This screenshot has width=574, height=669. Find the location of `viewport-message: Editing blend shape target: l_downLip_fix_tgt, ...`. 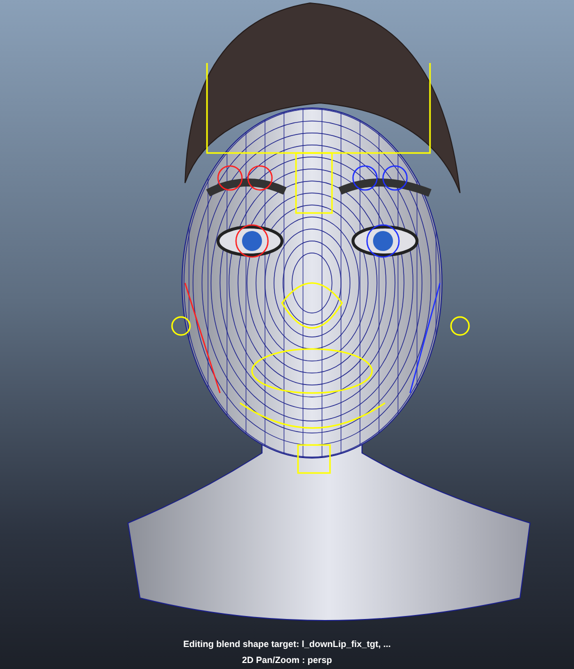

viewport-message: Editing blend shape target: l_downLip_fix_tgt, ... is located at coordinates (287, 644).